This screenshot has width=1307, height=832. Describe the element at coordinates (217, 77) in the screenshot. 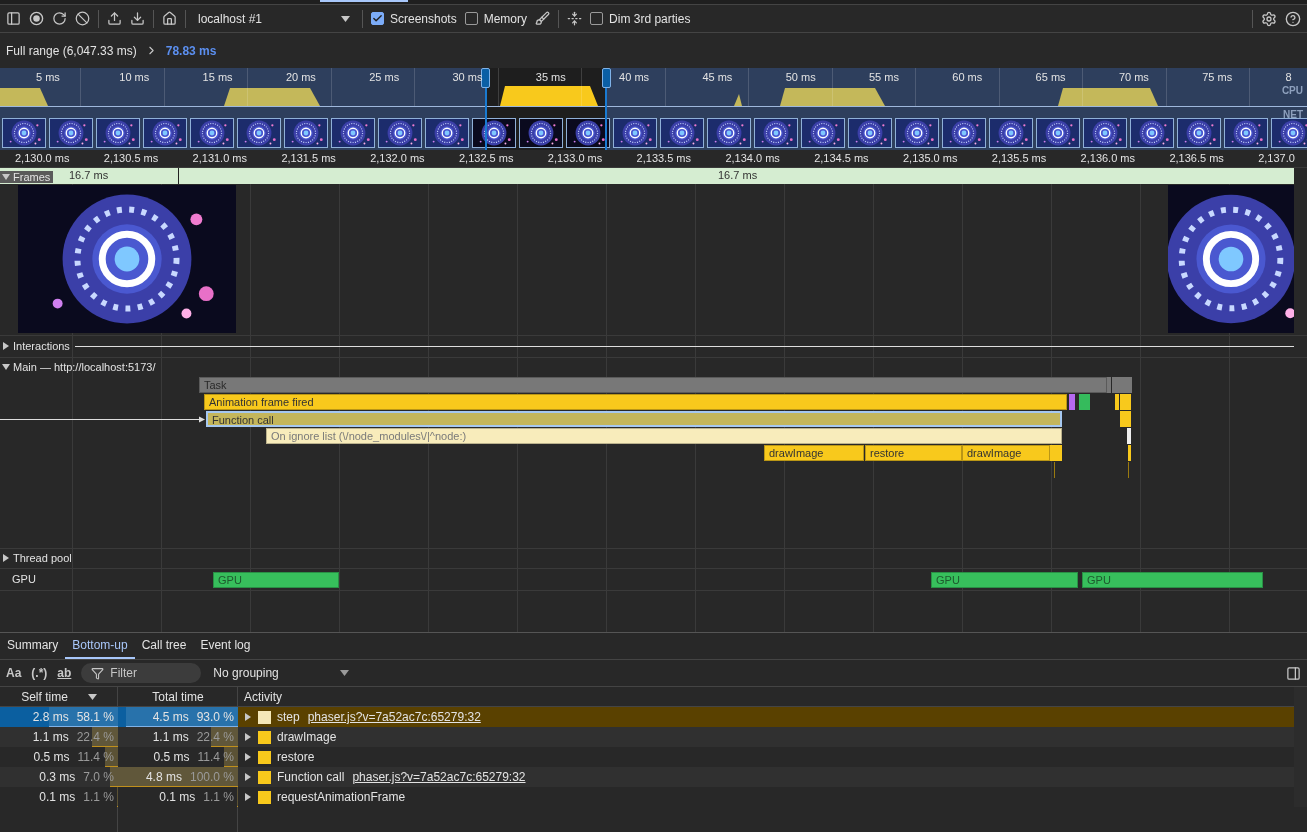

I see `time-tick: 15 ms` at that location.